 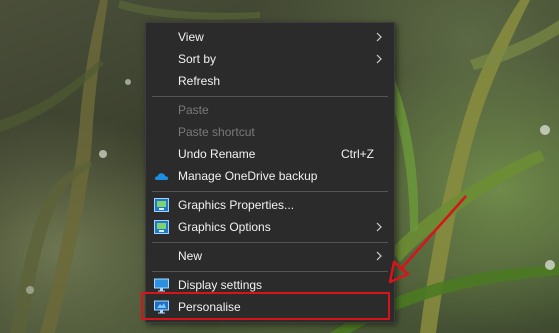 I want to click on menu-item-label: Sort by, so click(x=197, y=59).